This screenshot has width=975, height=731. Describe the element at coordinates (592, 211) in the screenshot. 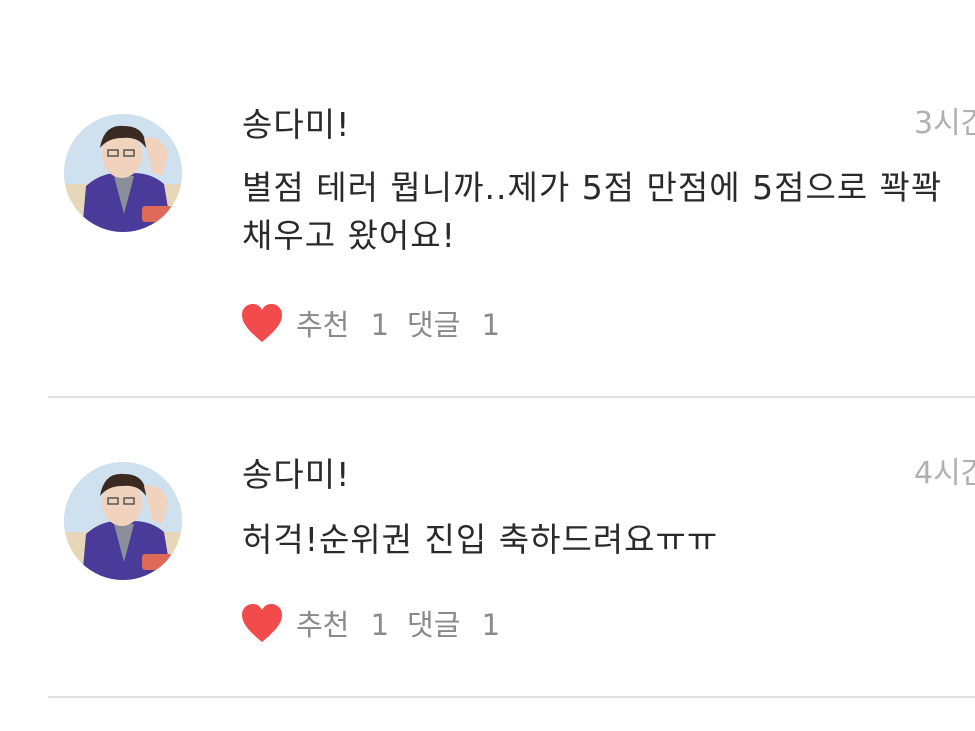

I see `comment-body: 별점 테러 뭡니까..제가 5점 만점에 5점으로 꽉꽉 채우고 왔어요!` at that location.